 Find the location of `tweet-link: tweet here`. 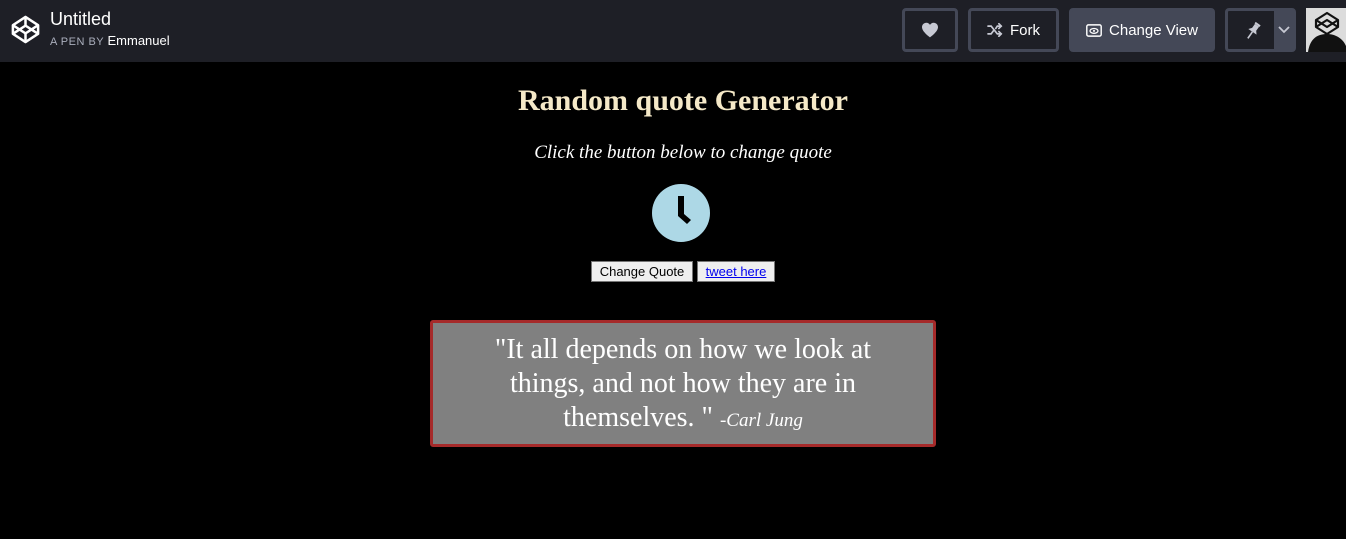

tweet-link: tweet here is located at coordinates (736, 271).